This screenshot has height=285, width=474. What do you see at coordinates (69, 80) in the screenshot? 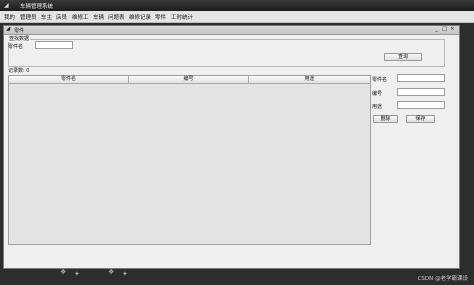
I see `column-header-part-name: 零件名` at bounding box center [69, 80].